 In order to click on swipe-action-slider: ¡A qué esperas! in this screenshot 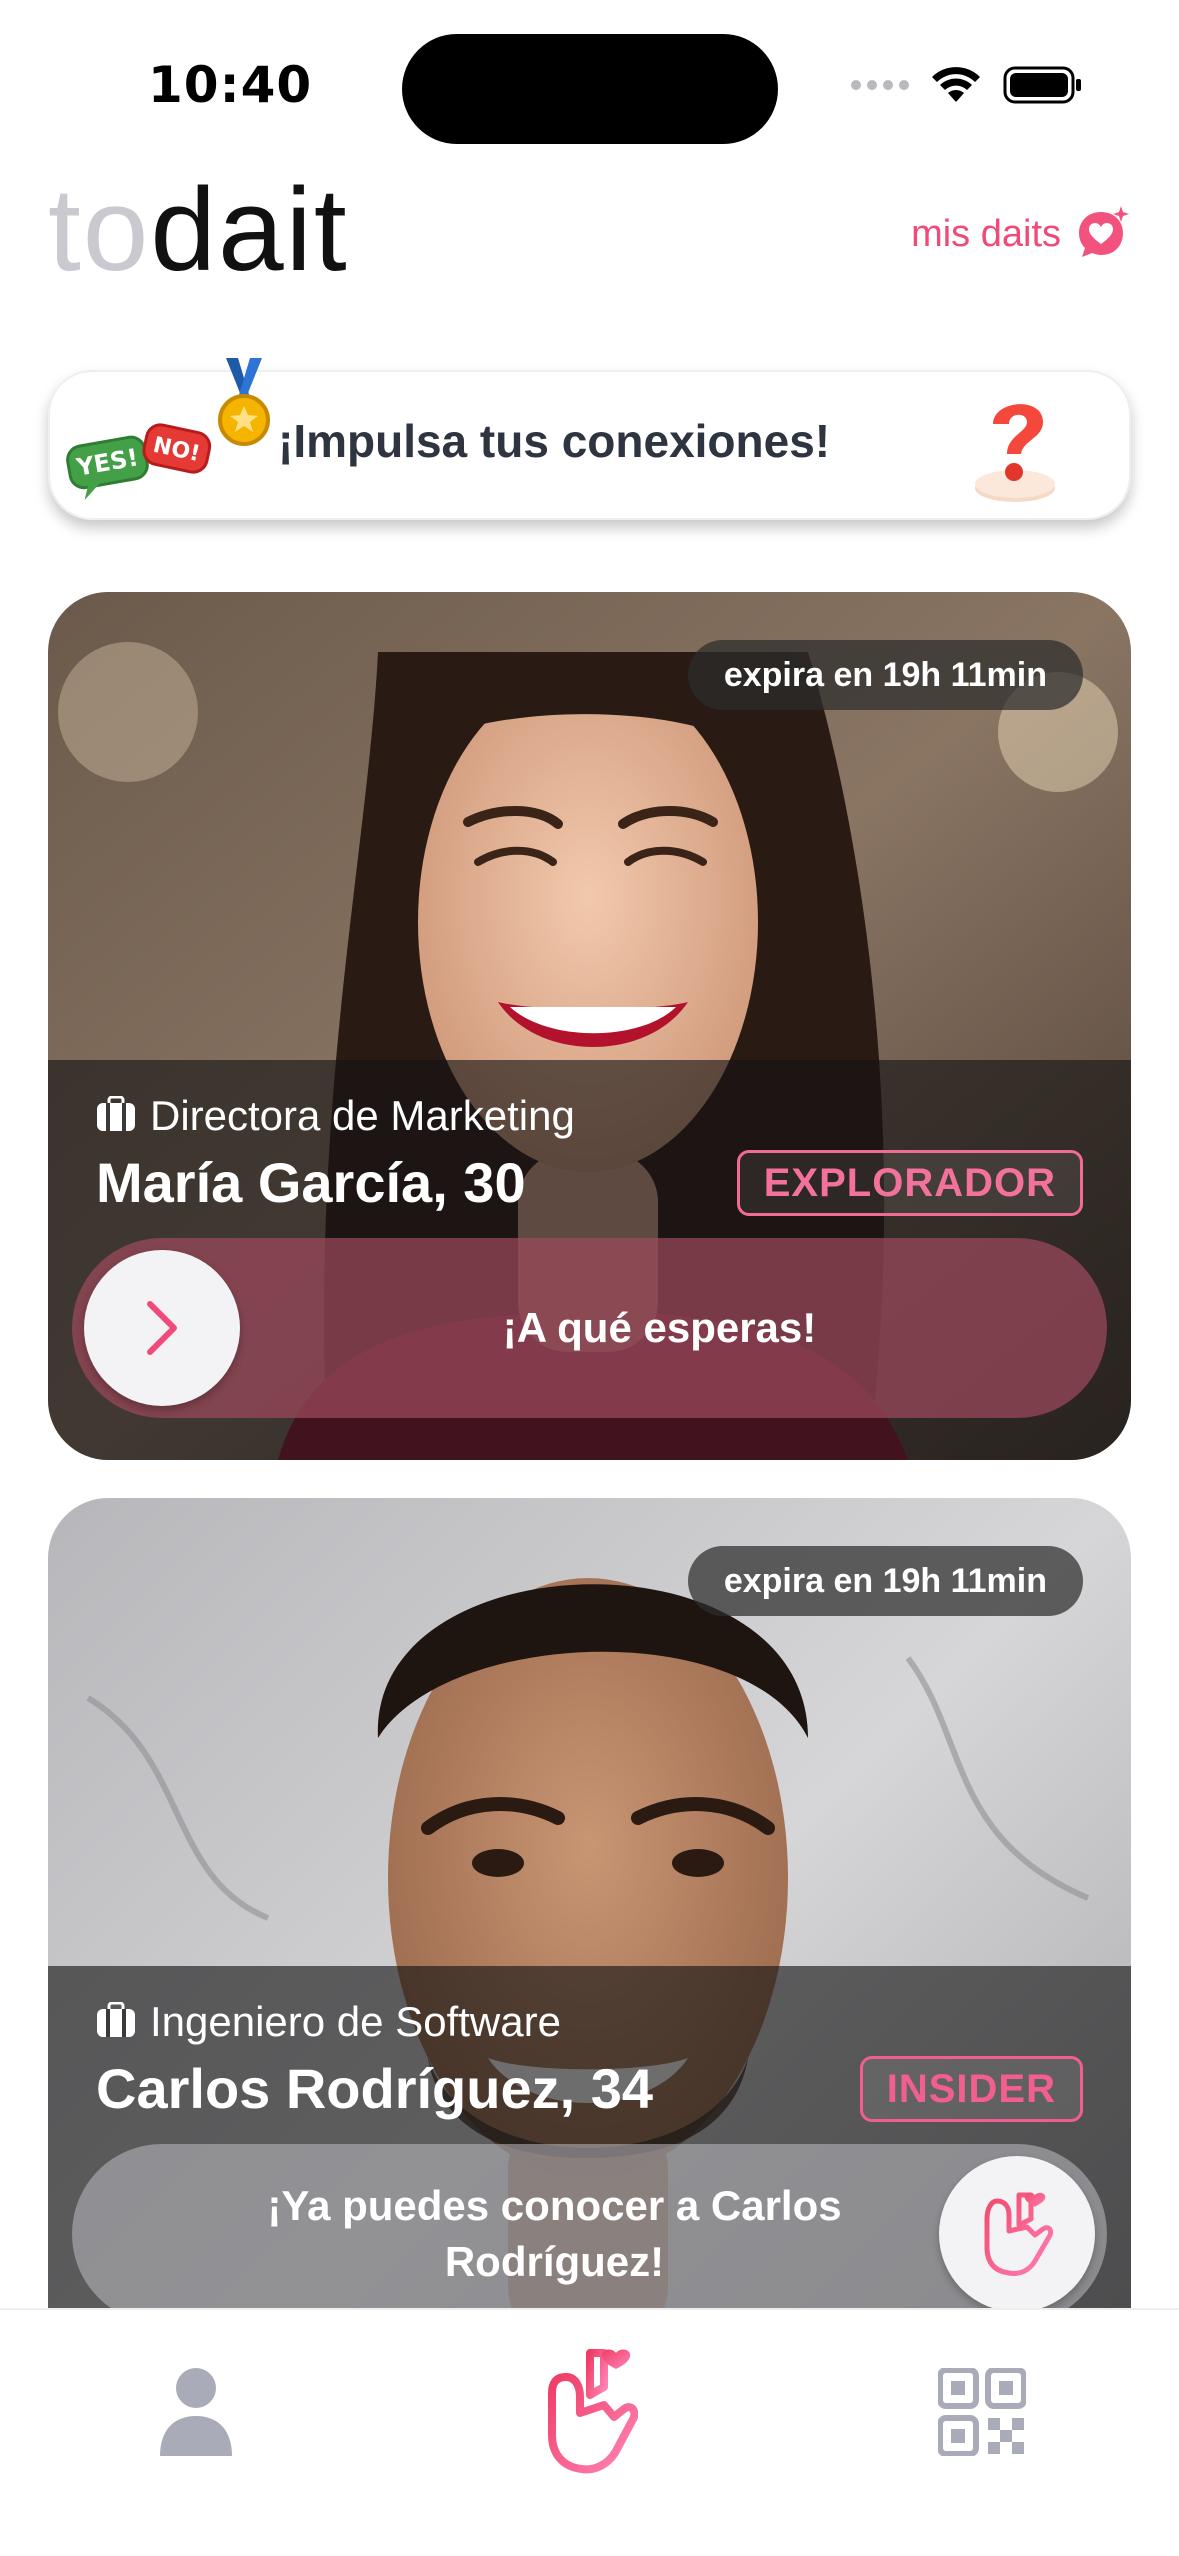, I will do `click(589, 1328)`.